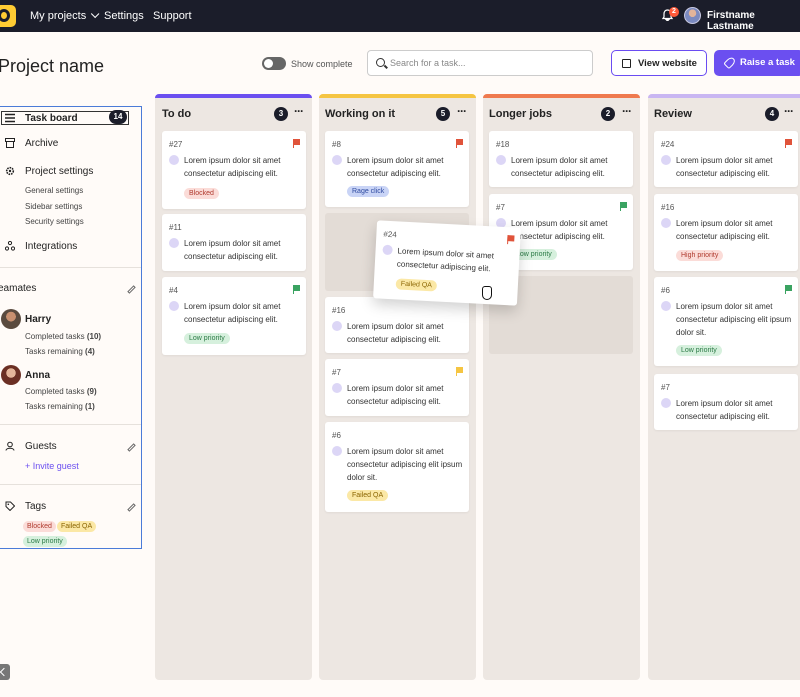 The height and width of the screenshot is (697, 800). I want to click on integrations-icon, so click(10, 246).